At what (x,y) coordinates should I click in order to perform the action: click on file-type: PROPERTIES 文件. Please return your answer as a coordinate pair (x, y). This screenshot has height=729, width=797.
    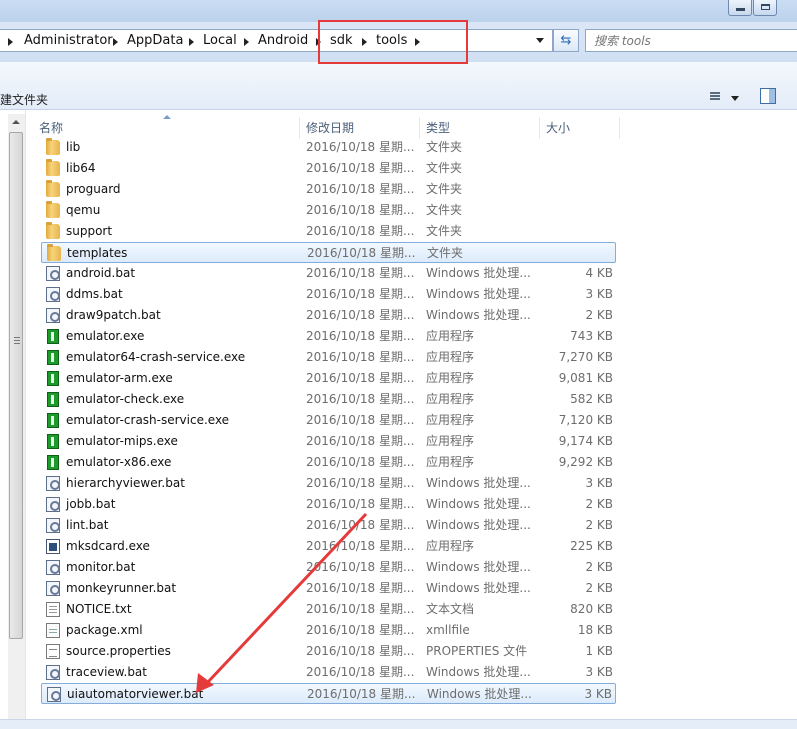
    Looking at the image, I should click on (477, 651).